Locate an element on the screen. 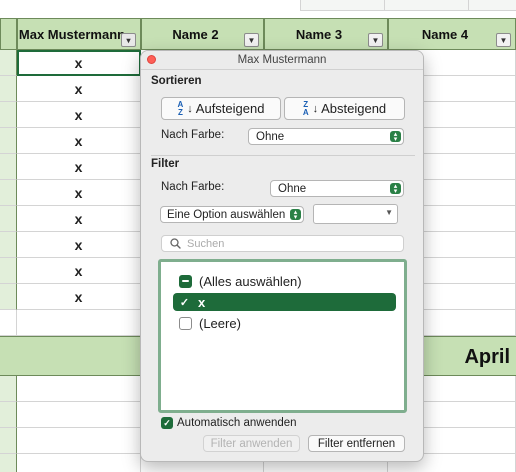 This screenshot has height=472, width=516. filter-by-color-label: Nach Farbe: is located at coordinates (193, 187).